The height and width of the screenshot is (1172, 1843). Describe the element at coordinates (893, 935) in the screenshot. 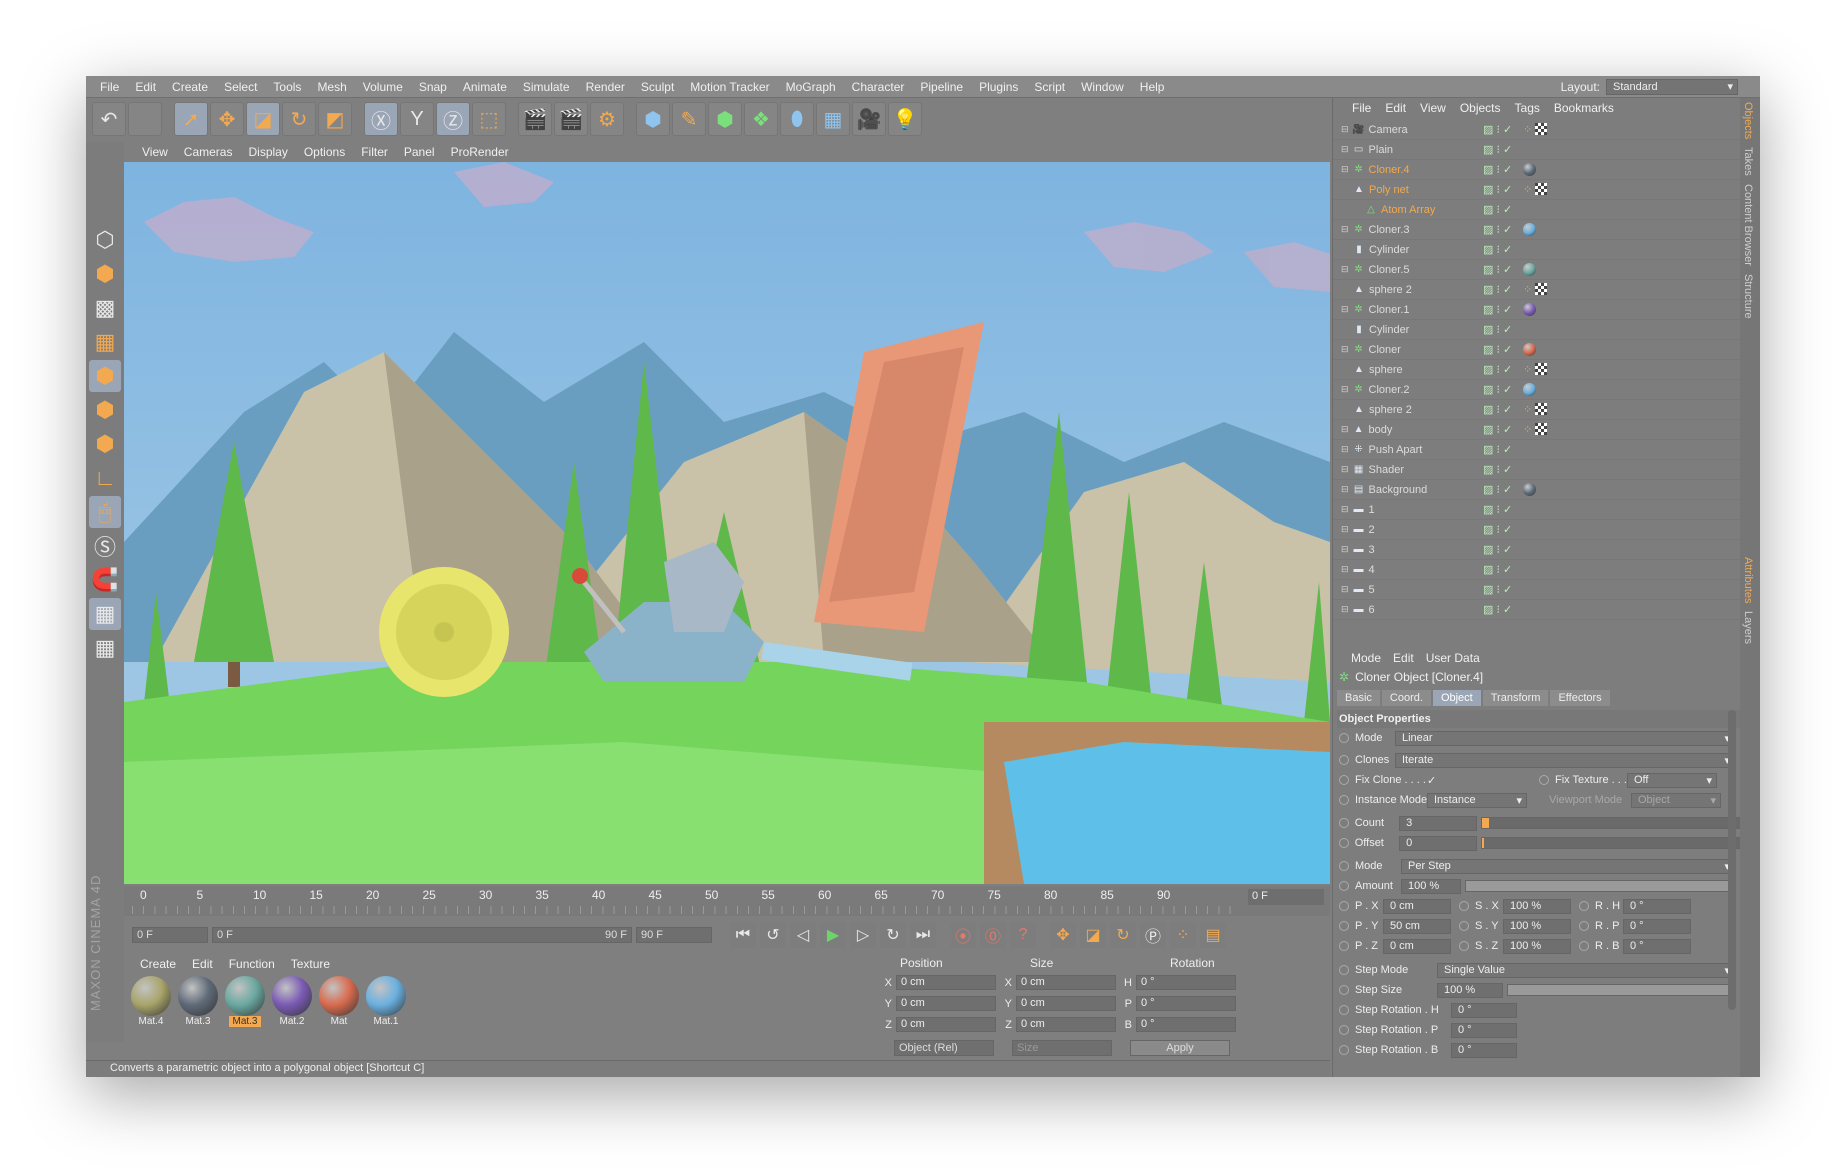

I see `next-key-button: ↻` at that location.